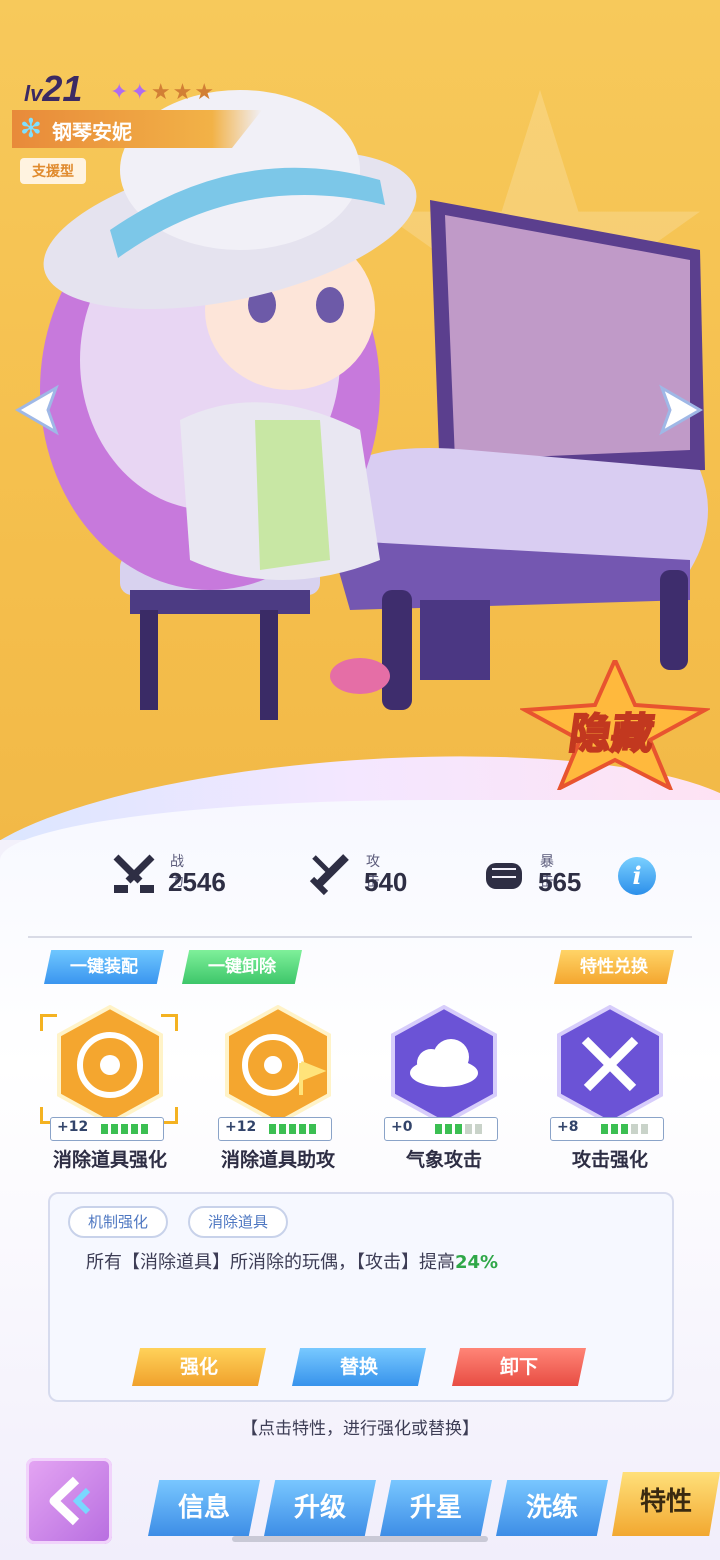  Describe the element at coordinates (42, 410) in the screenshot. I see `previous-character-arrow-icon` at that location.